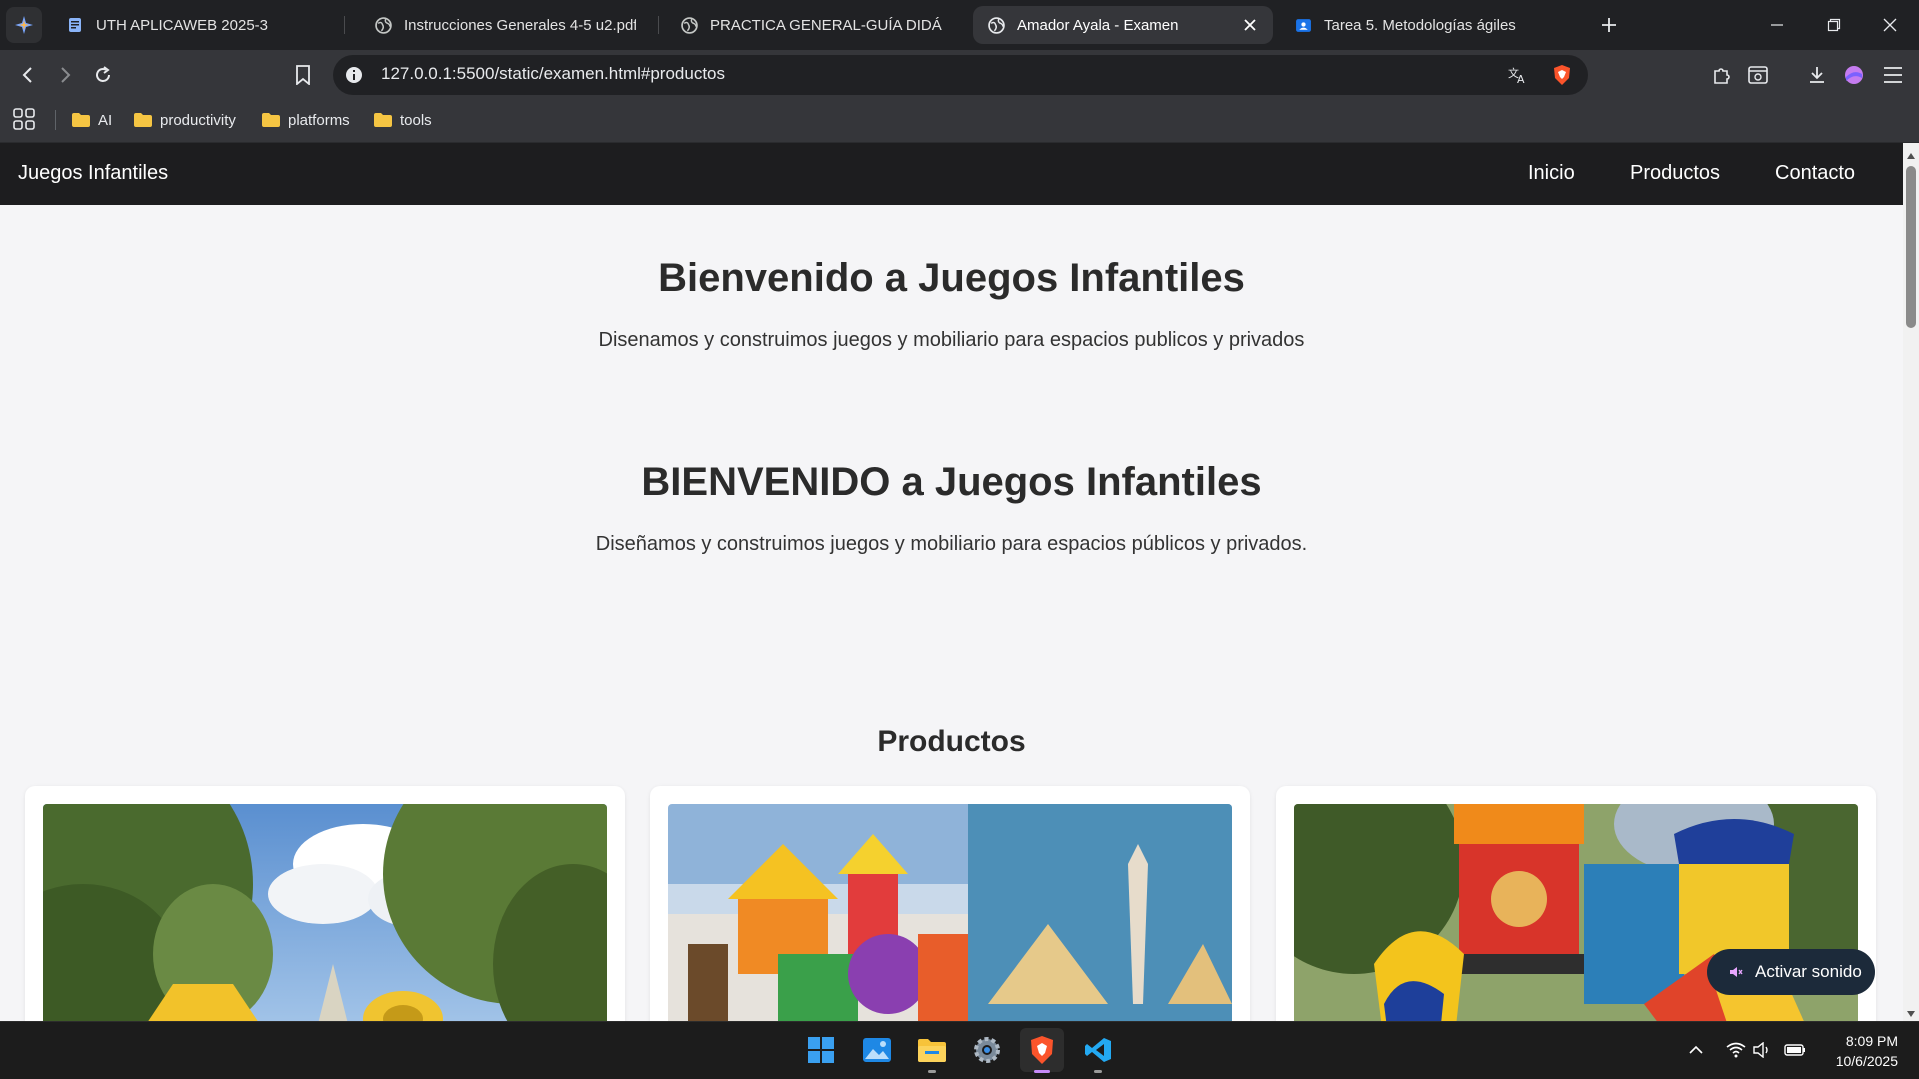 This screenshot has width=1919, height=1079. I want to click on forward-button, so click(65, 75).